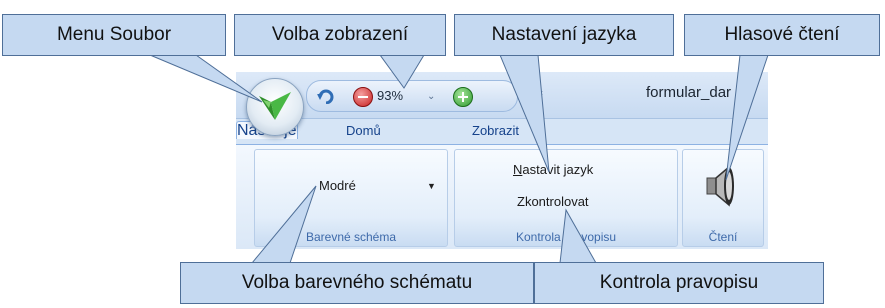 Image resolution: width=885 pixels, height=308 pixels. I want to click on reading-group: Čtení, so click(723, 198).